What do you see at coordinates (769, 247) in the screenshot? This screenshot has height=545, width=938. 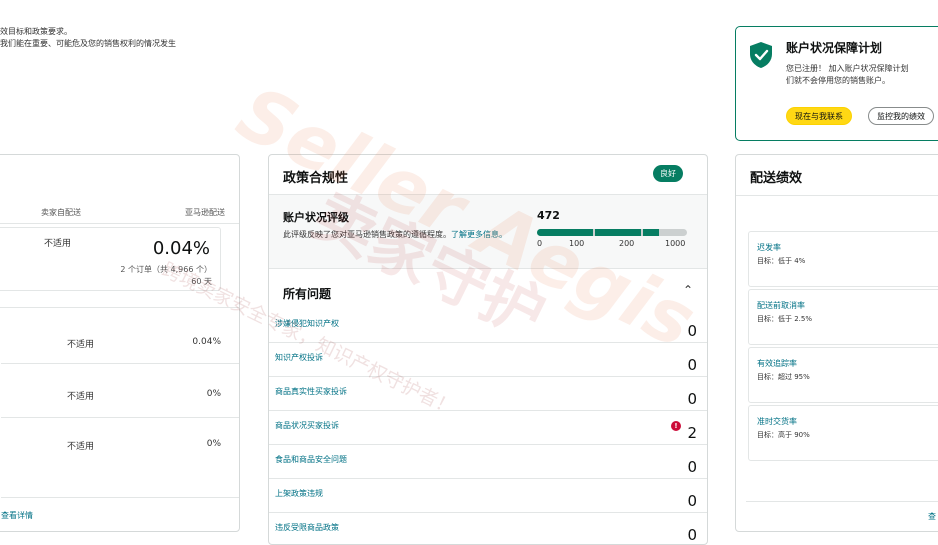 I see `metric-name: 迟发率` at bounding box center [769, 247].